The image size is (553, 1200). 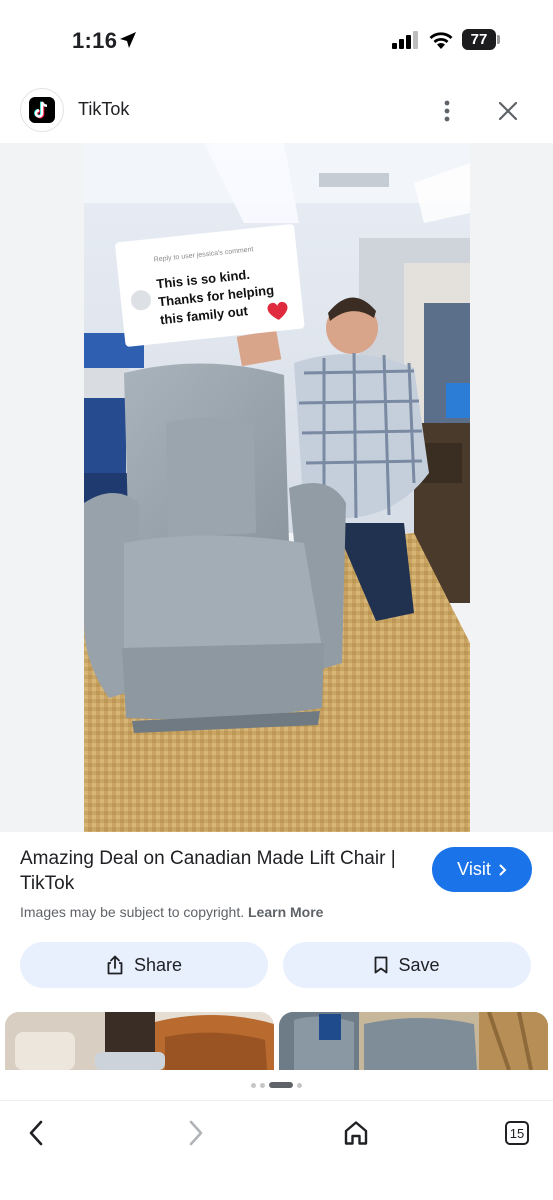 I want to click on back-button, so click(x=36, y=1133).